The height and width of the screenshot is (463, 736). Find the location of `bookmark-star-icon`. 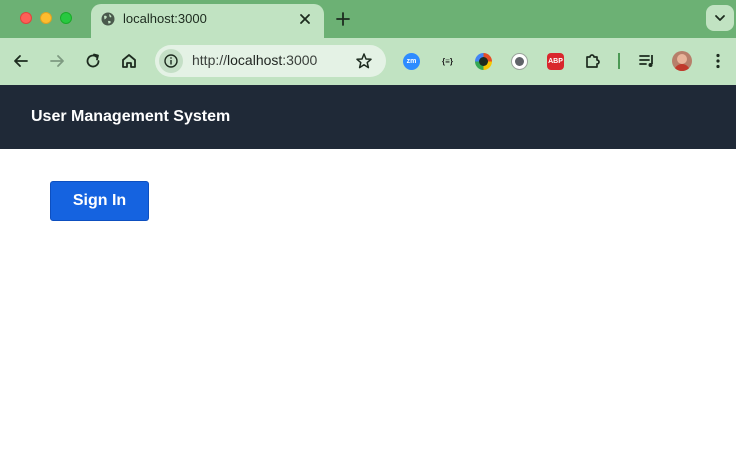

bookmark-star-icon is located at coordinates (364, 61).